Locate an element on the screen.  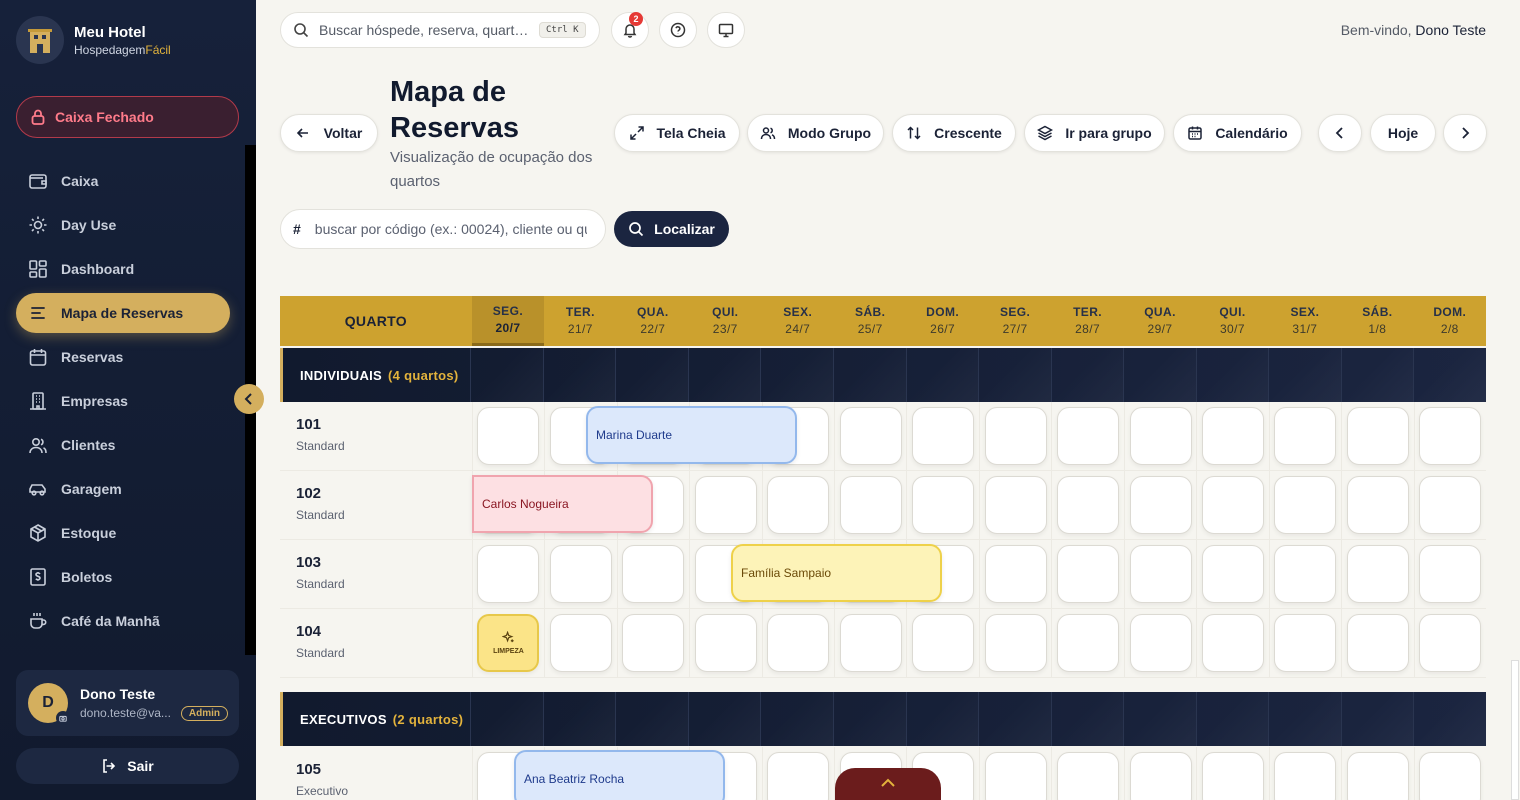
sidebar-item-mapa-de-reservas: Mapa de Reservas is located at coordinates (123, 313).